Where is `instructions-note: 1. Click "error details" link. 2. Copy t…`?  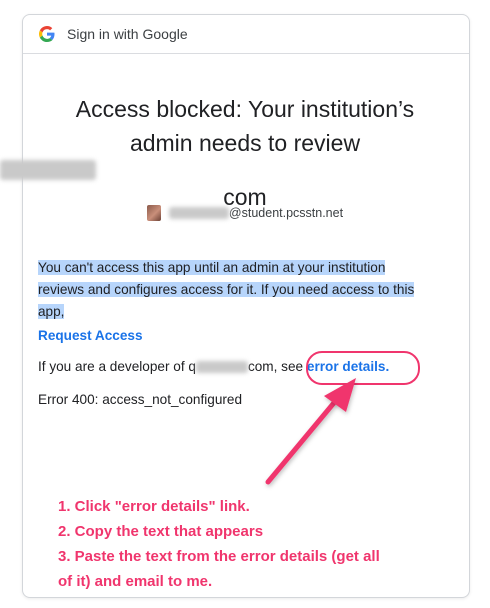
instructions-note: 1. Click "error details" link. 2. Copy t… is located at coordinates (268, 544).